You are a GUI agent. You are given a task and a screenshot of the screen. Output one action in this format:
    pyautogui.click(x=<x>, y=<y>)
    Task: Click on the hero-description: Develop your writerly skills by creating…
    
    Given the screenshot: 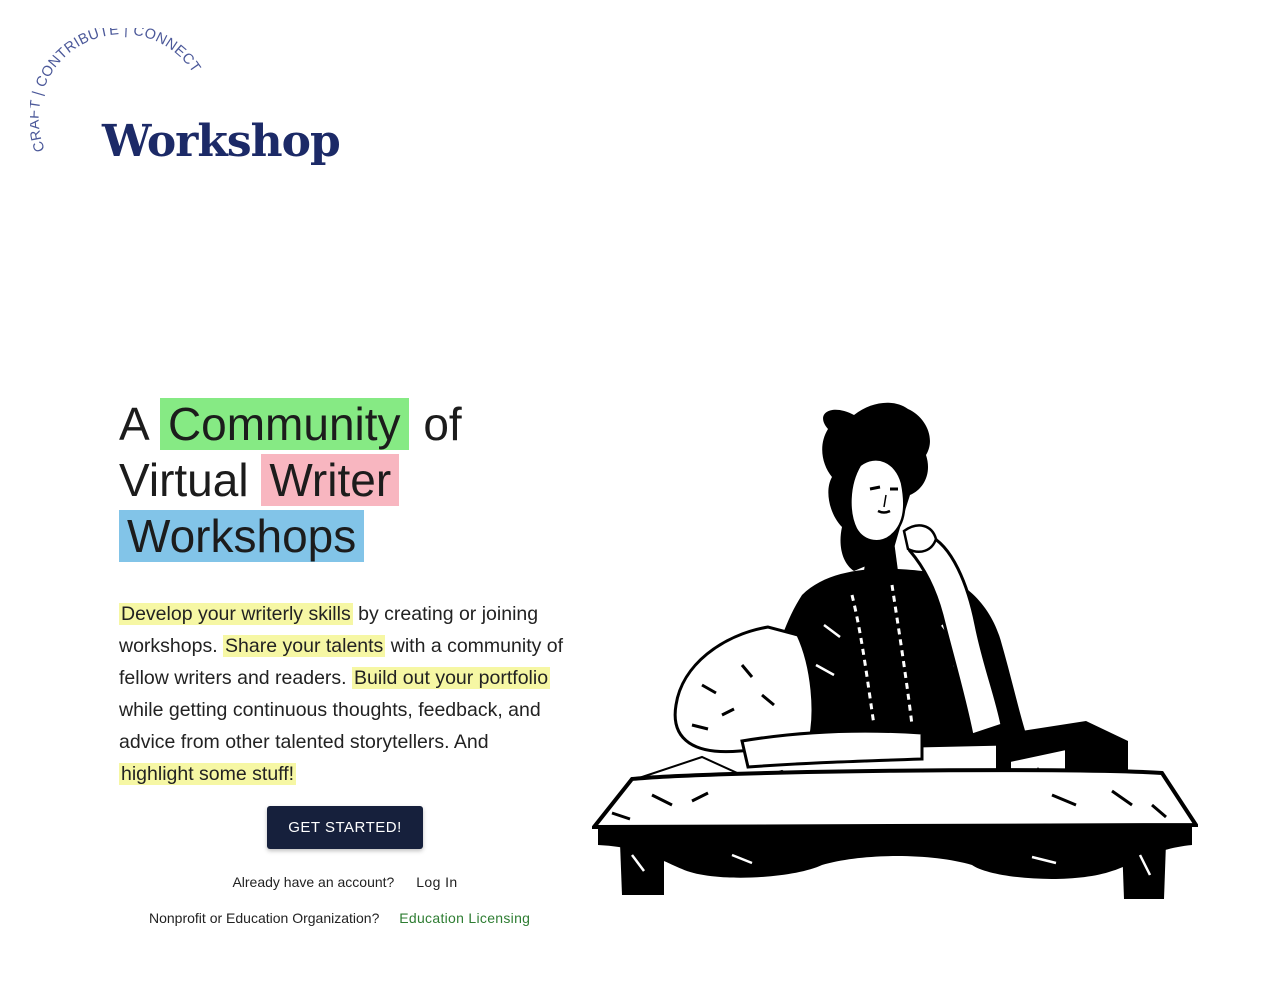 What is the action you would take?
    pyautogui.click(x=341, y=694)
    